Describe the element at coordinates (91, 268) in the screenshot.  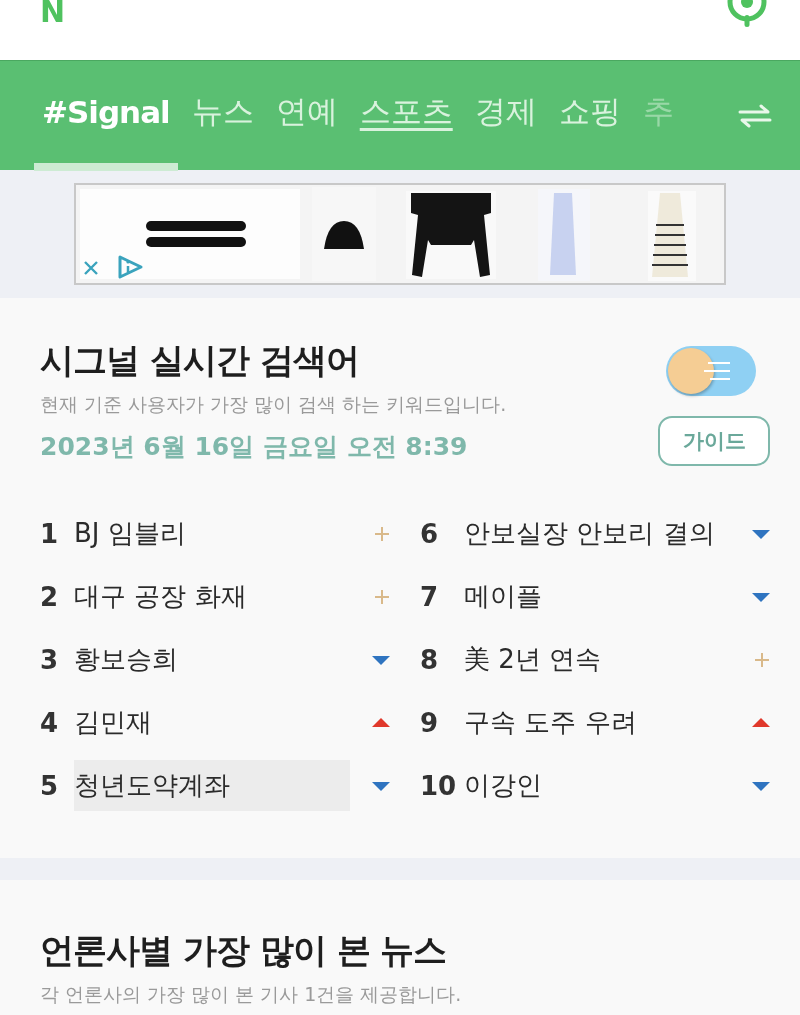
I see `close-icon` at that location.